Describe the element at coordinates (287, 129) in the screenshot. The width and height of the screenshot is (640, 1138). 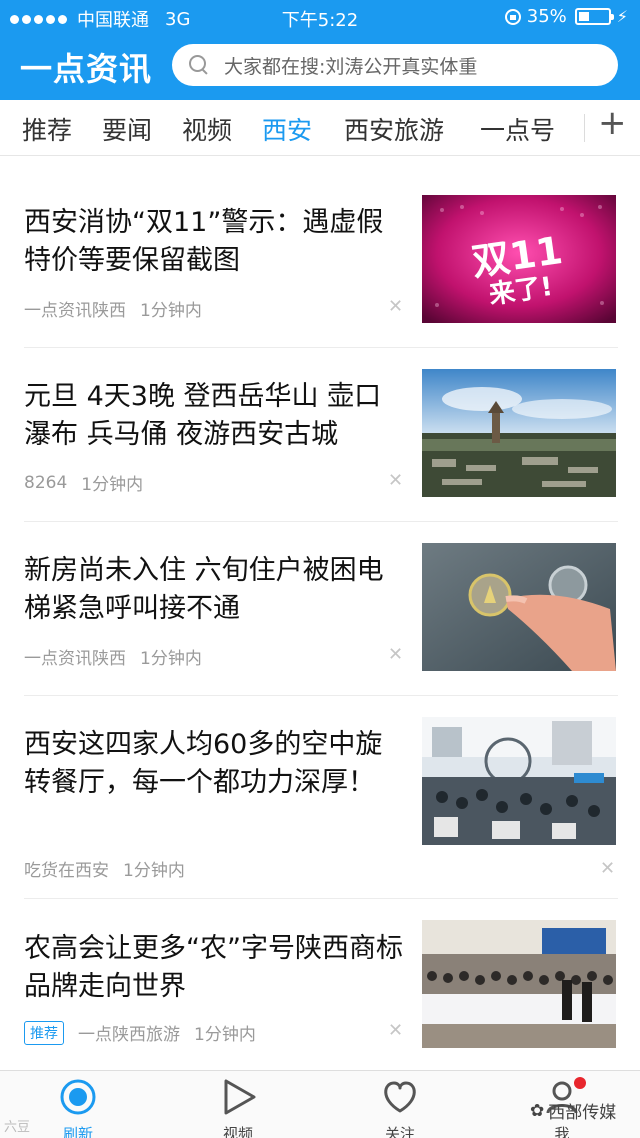
I see `tab-xian: 西安` at that location.